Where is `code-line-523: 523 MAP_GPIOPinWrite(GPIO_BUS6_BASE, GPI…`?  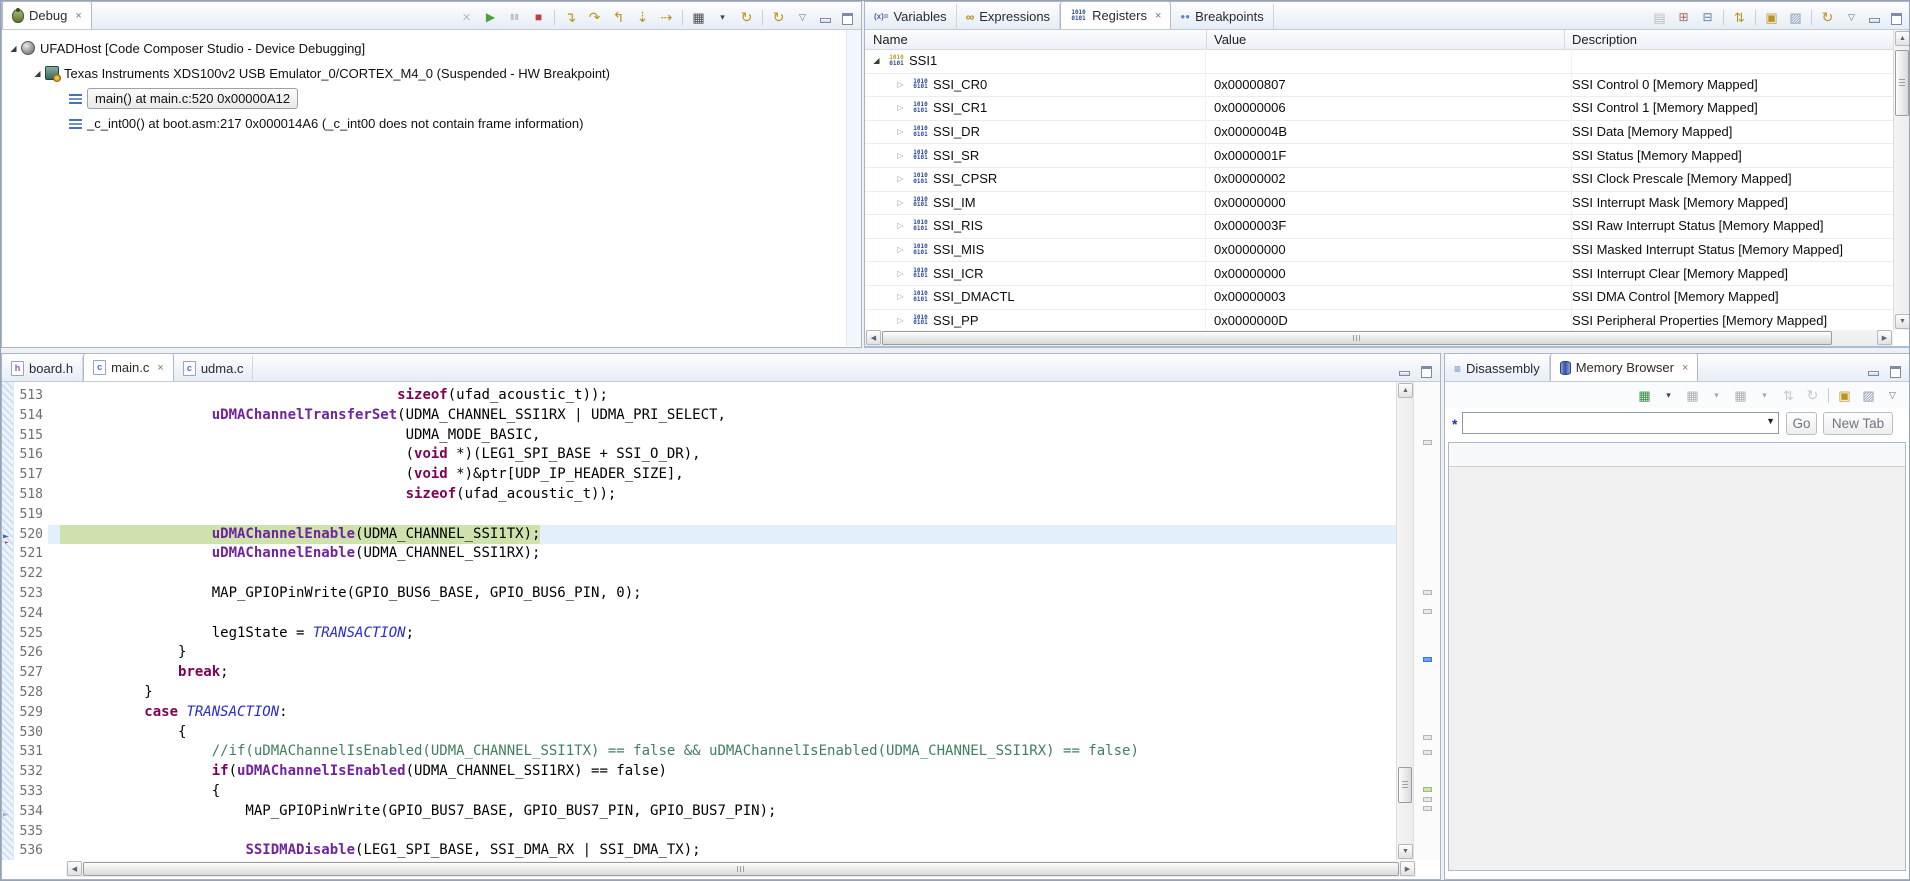 code-line-523: 523 MAP_GPIOPinWrite(GPIO_BUS6_BASE, GPI… is located at coordinates (699, 594).